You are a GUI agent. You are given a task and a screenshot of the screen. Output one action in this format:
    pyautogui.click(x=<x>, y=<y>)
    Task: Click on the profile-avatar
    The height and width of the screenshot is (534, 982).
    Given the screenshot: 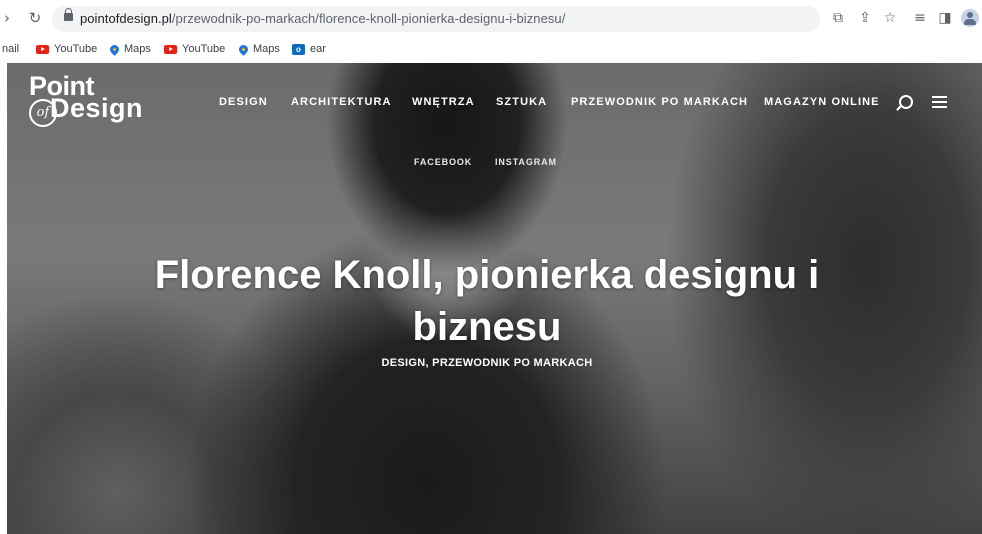 What is the action you would take?
    pyautogui.click(x=970, y=18)
    